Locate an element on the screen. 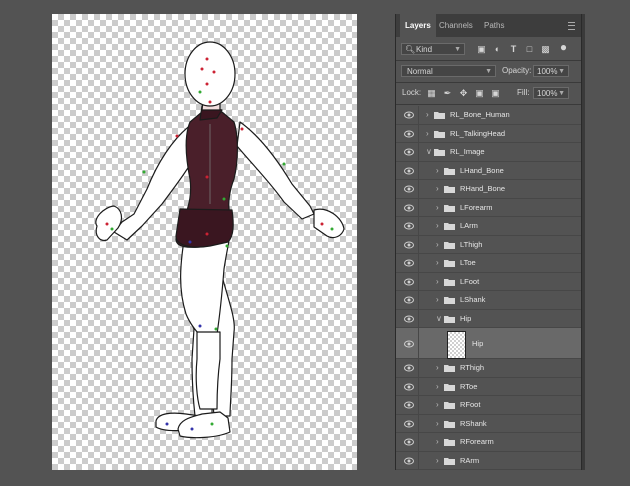 The width and height of the screenshot is (630, 486). fill-value: 100% is located at coordinates (547, 93).